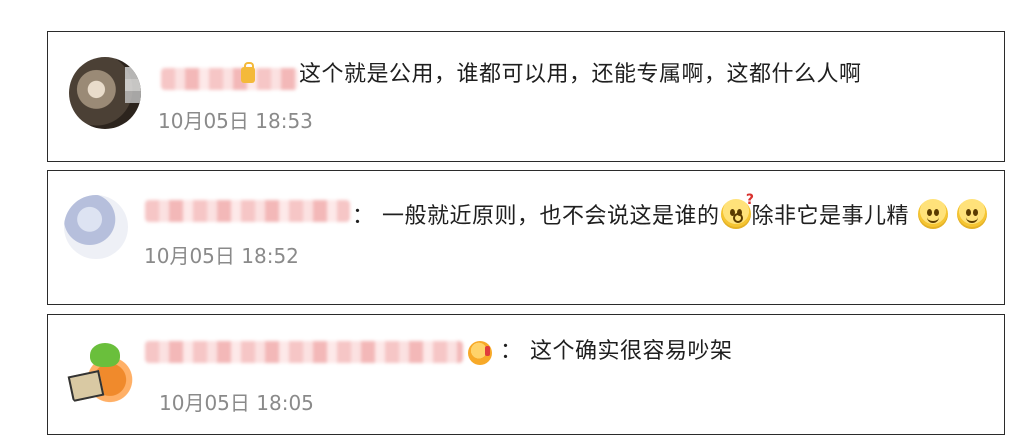 This screenshot has width=1030, height=448. I want to click on comment-text: ： 一般就近原则，也不会说这是谁的? 除非它是事儿精, so click(670, 212).